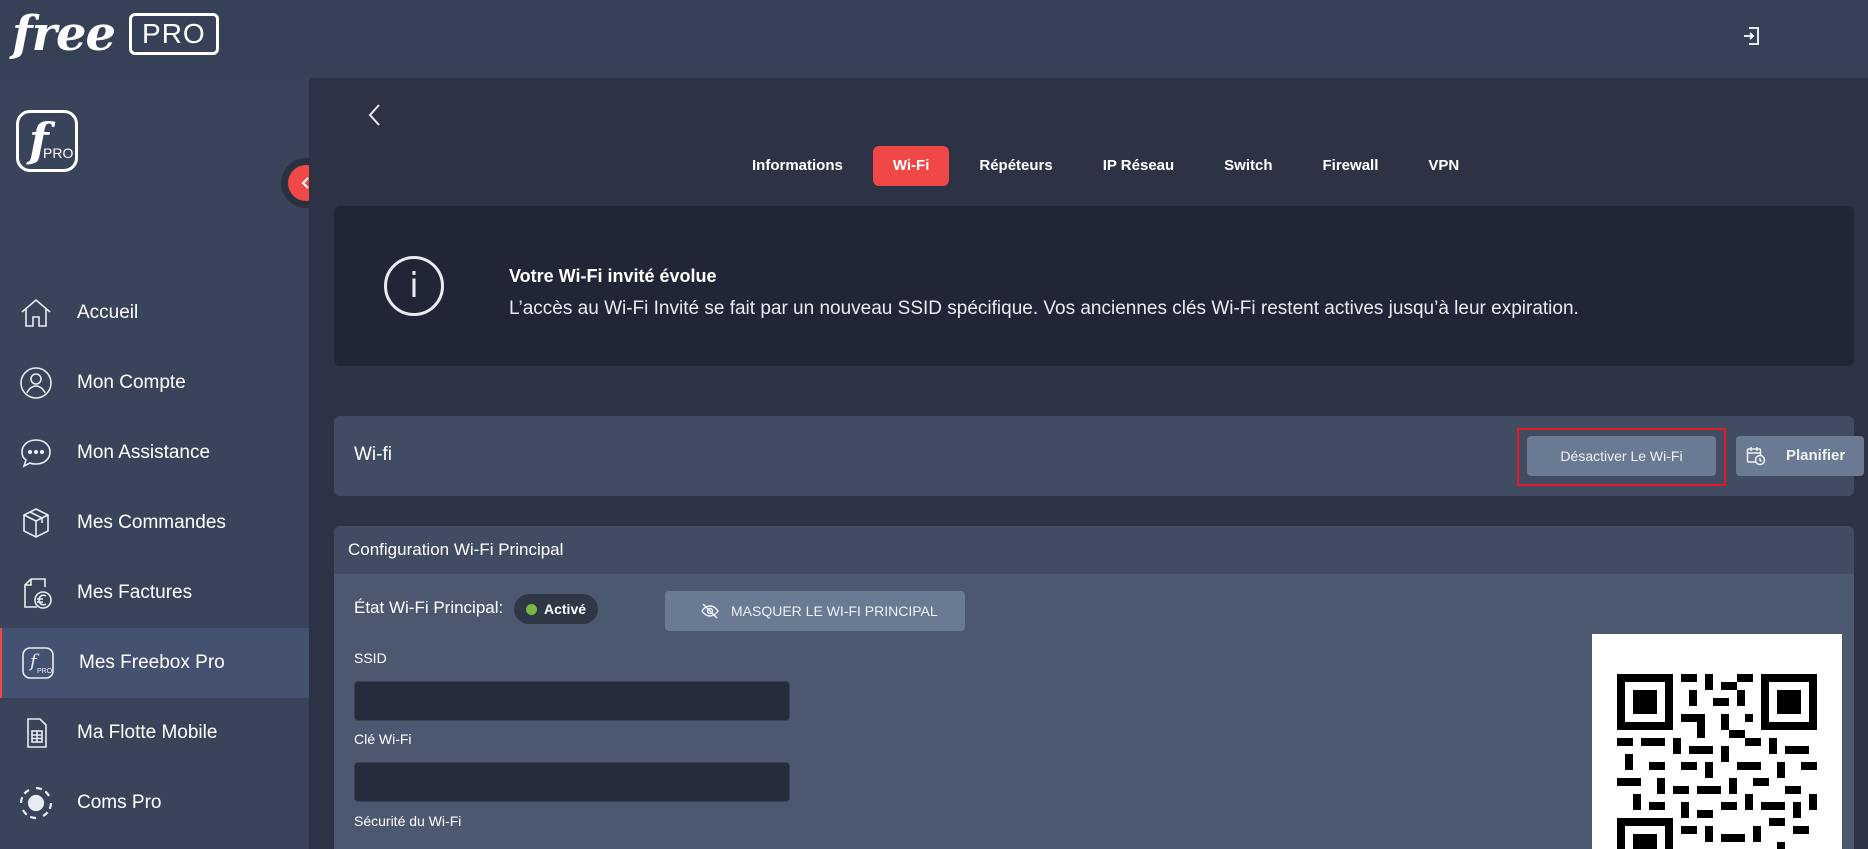  I want to click on tab-firewall: Firewall, so click(1351, 166).